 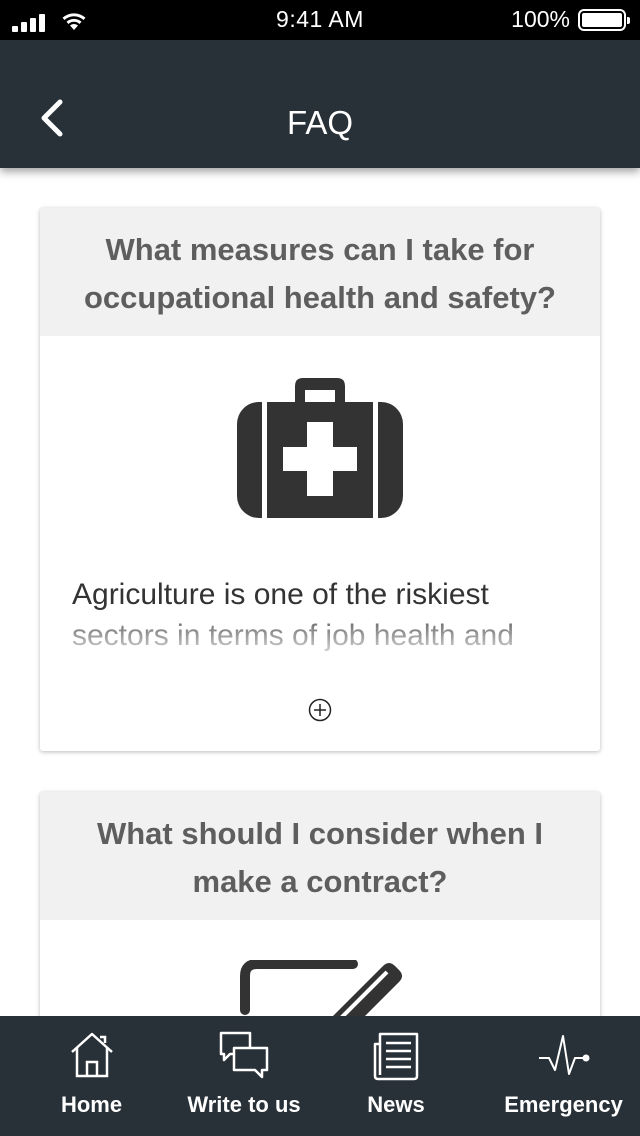 What do you see at coordinates (320, 122) in the screenshot?
I see `page-title: FAQ` at bounding box center [320, 122].